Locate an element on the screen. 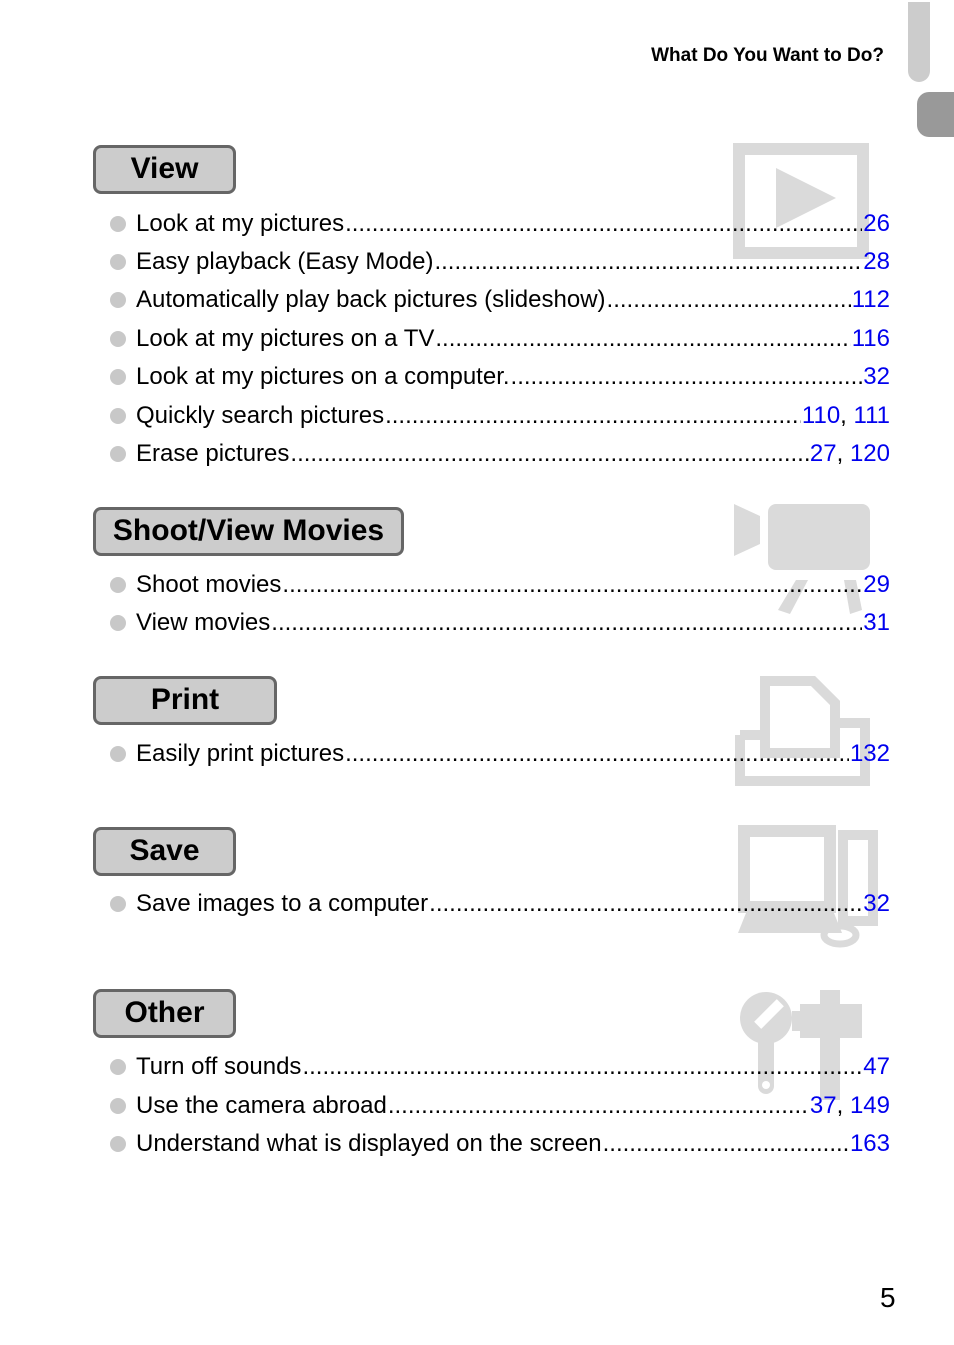  item-label: Quickly search pictures is located at coordinates (260, 415).